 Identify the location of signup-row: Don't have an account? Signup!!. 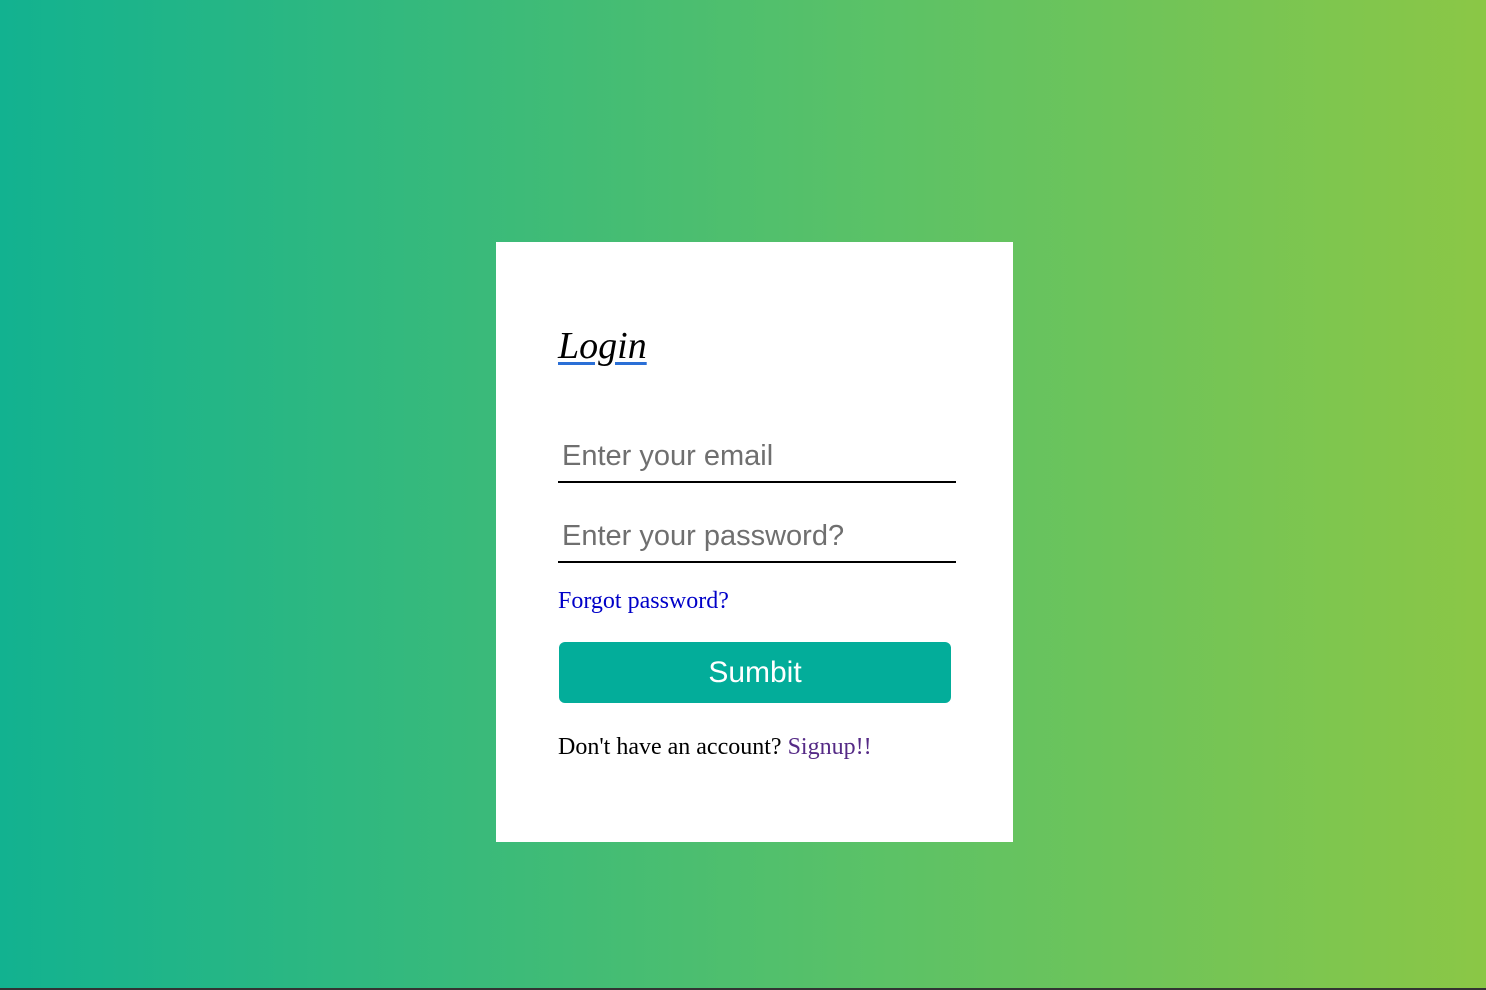
(715, 747).